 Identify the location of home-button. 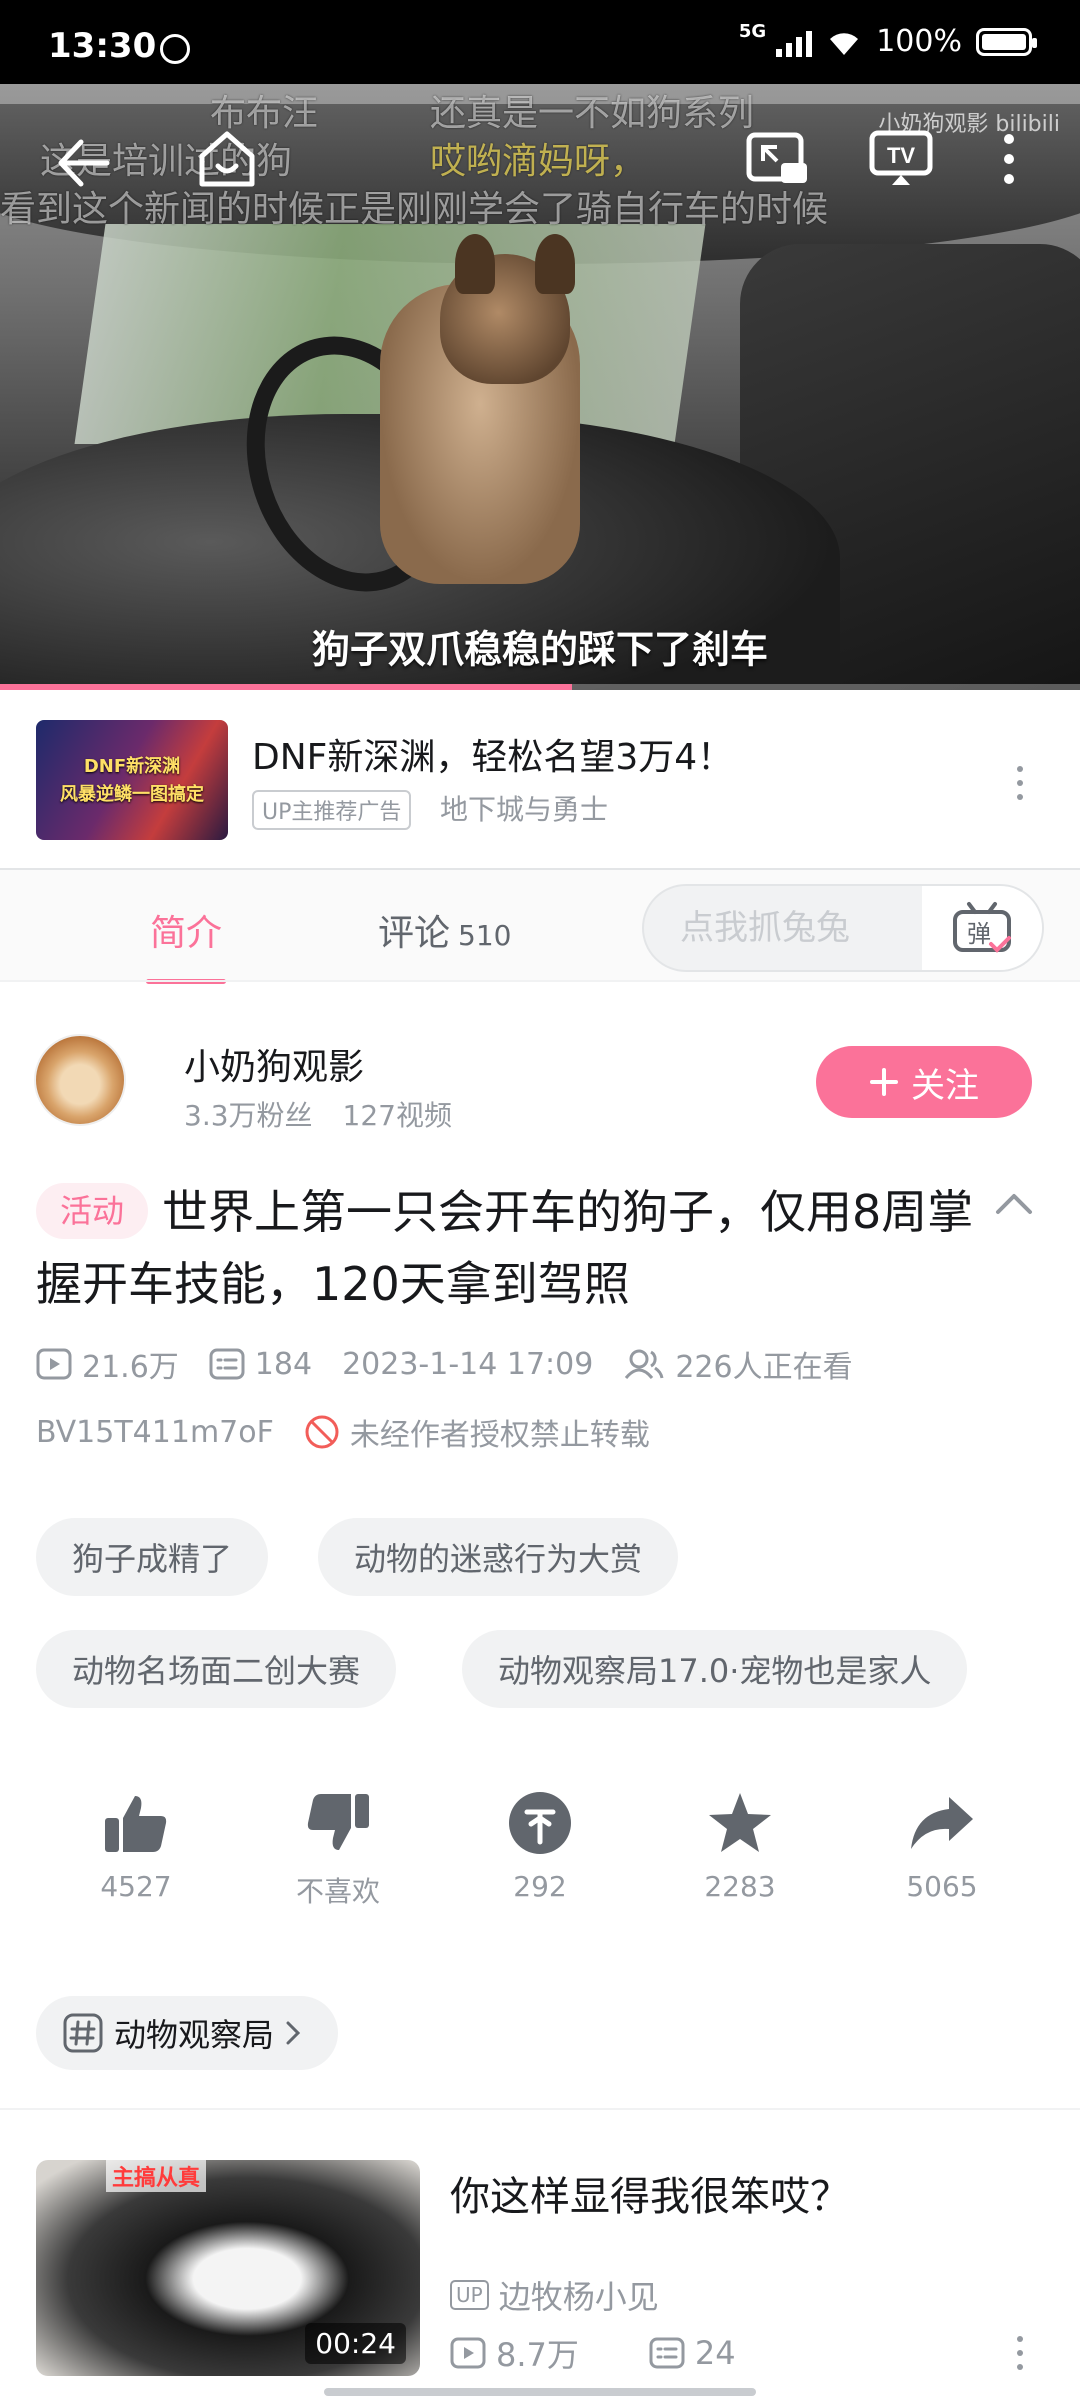
(227, 159).